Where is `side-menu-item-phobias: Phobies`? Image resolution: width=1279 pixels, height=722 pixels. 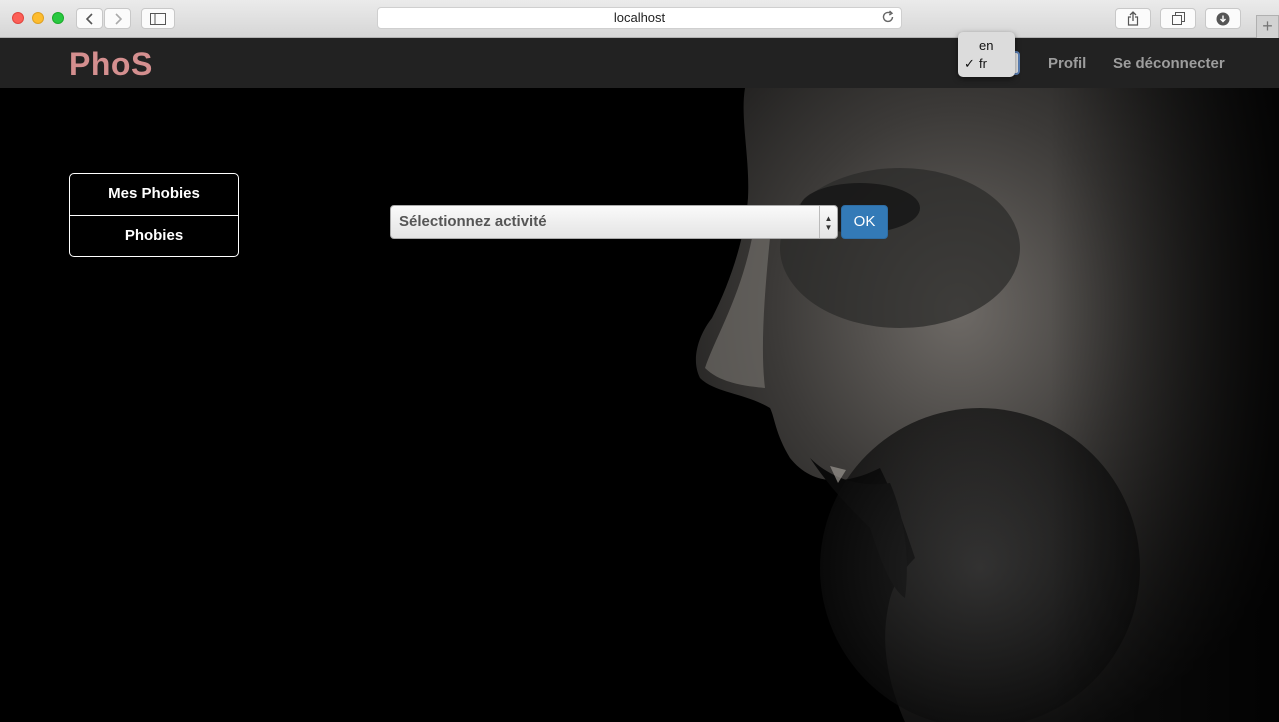
side-menu-item-phobias: Phobies is located at coordinates (154, 235).